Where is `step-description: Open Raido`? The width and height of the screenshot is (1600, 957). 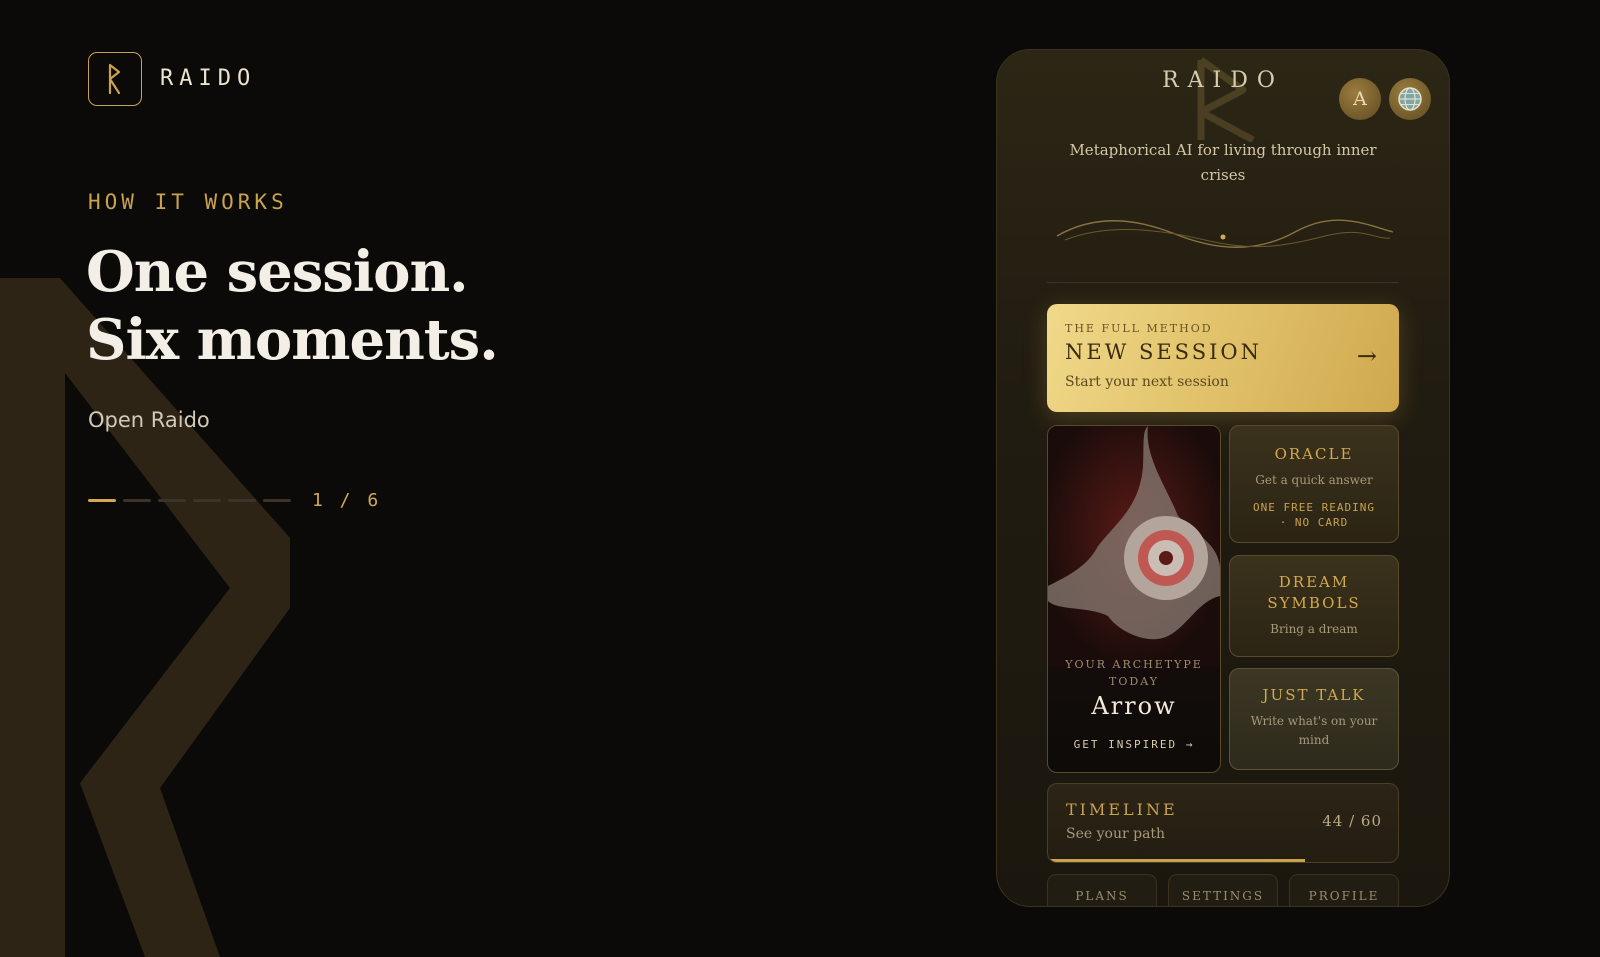
step-description: Open Raido is located at coordinates (149, 420).